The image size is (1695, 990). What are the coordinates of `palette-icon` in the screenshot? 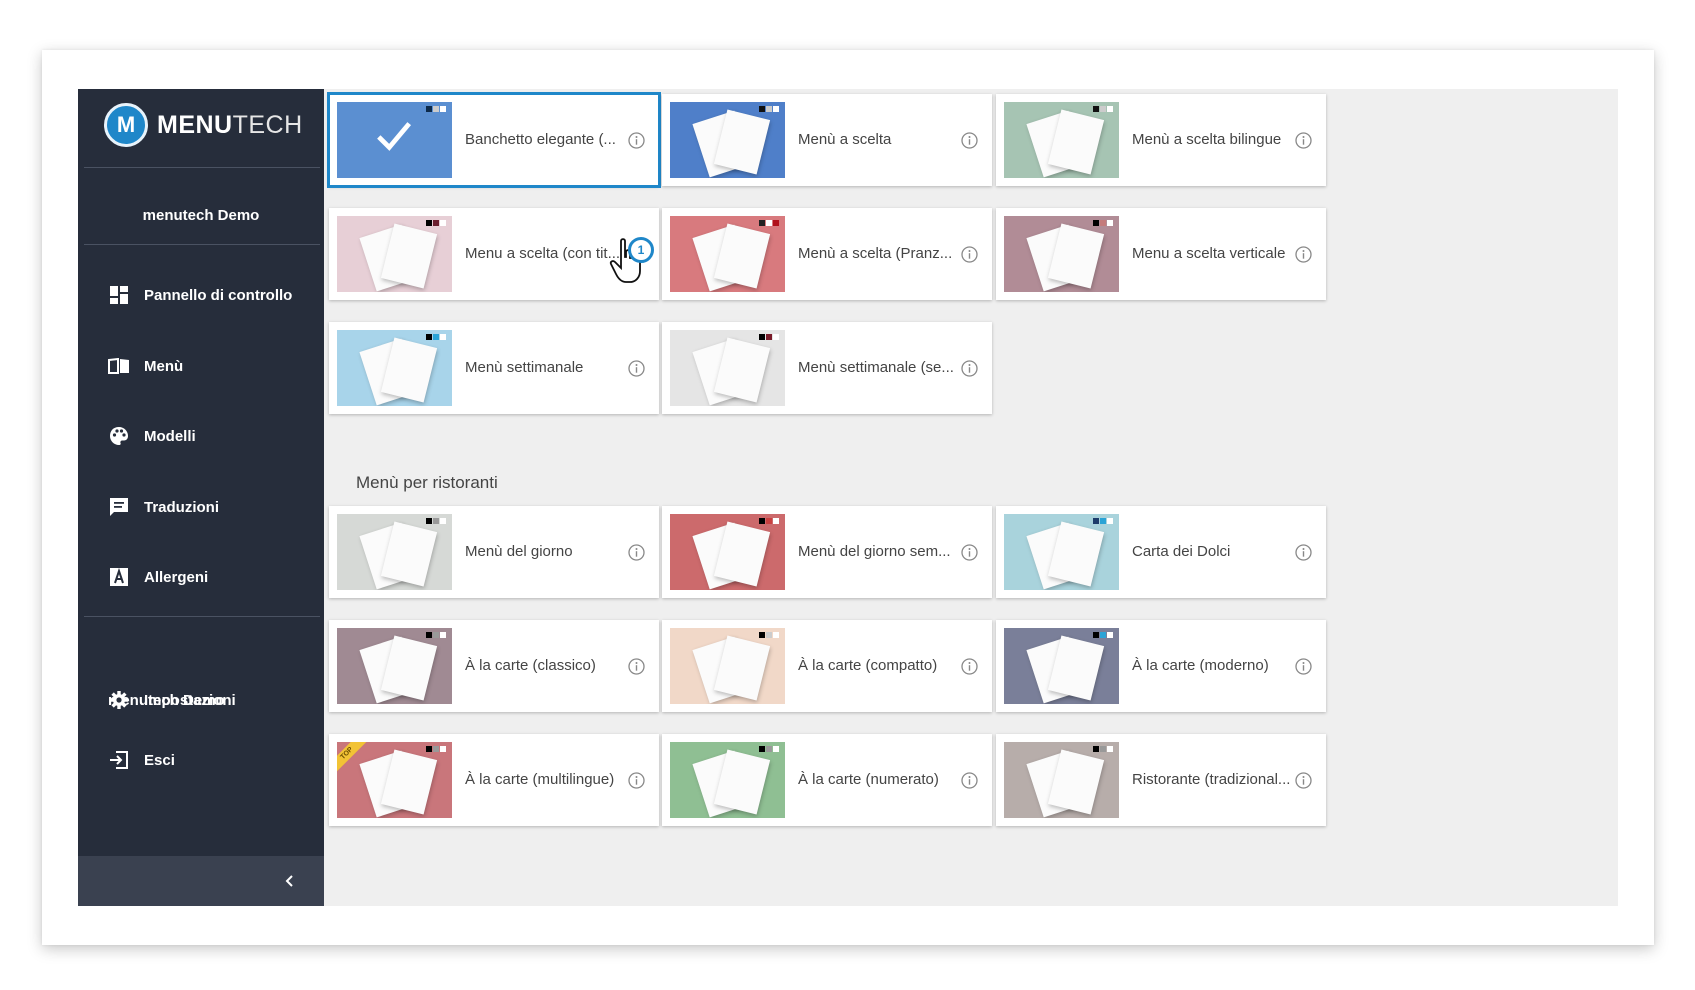 It's located at (119, 436).